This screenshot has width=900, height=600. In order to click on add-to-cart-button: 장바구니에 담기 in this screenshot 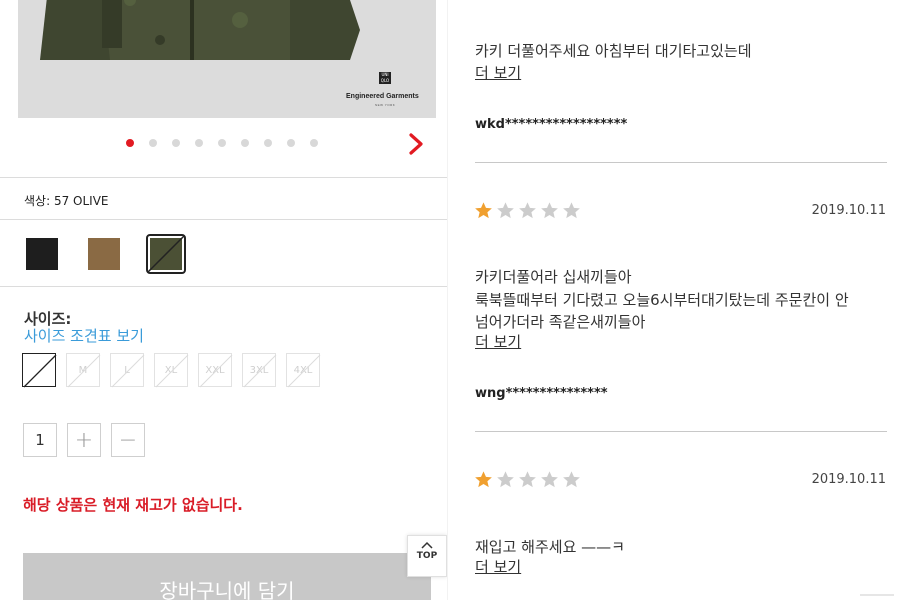, I will do `click(227, 576)`.